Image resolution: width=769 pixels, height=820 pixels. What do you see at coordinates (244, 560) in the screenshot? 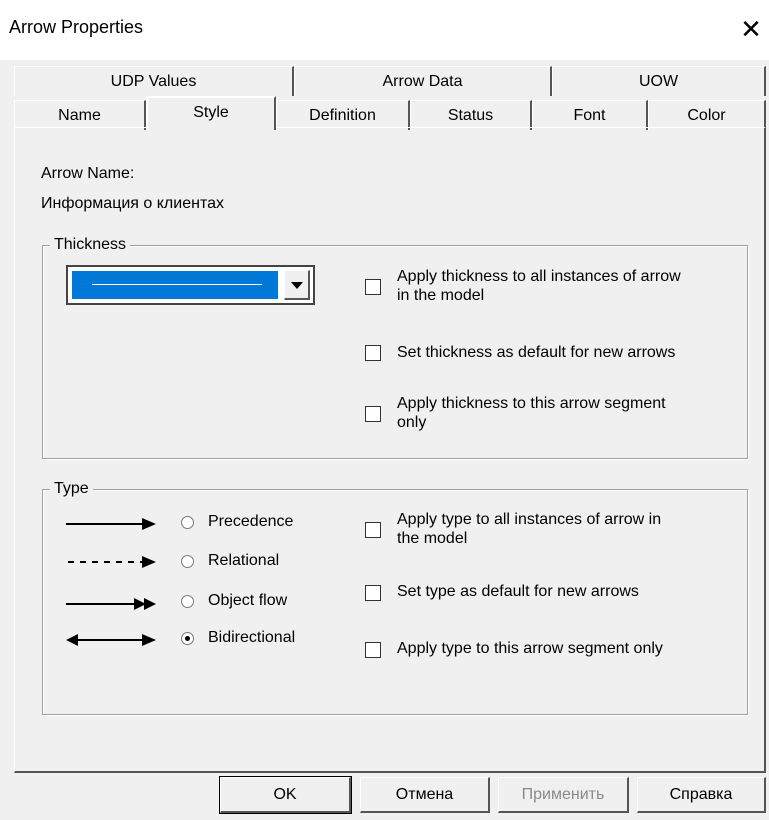
I see `radio-label: Relational` at bounding box center [244, 560].